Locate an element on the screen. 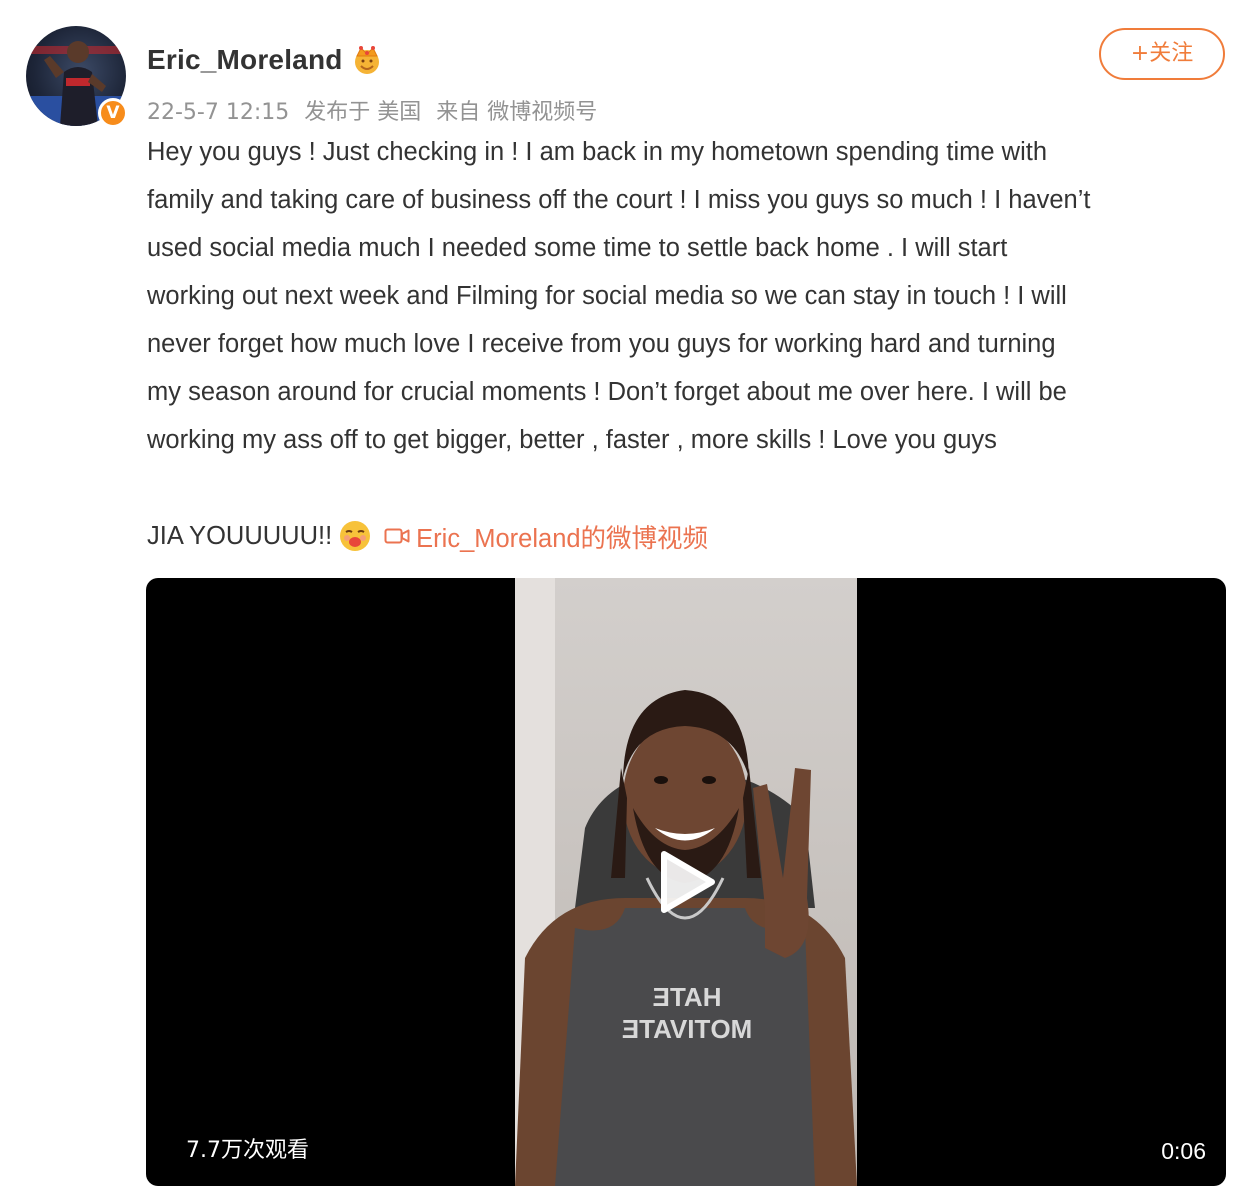 The height and width of the screenshot is (1202, 1250). post-location: 发布于 美国 is located at coordinates (363, 112).